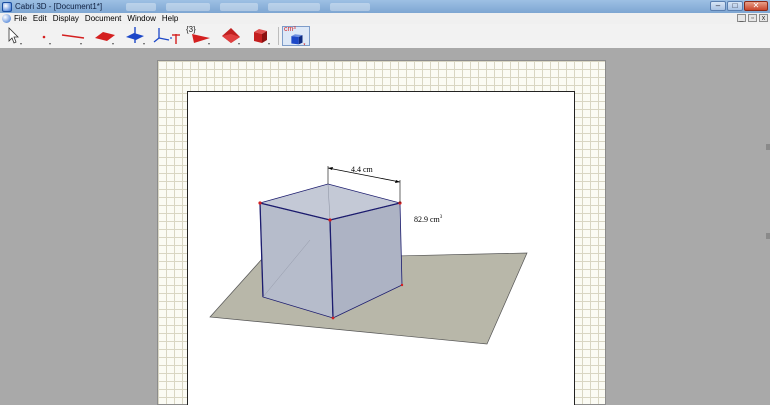 The image size is (770, 405). I want to click on edge-length-label: 4.4 cm, so click(362, 169).